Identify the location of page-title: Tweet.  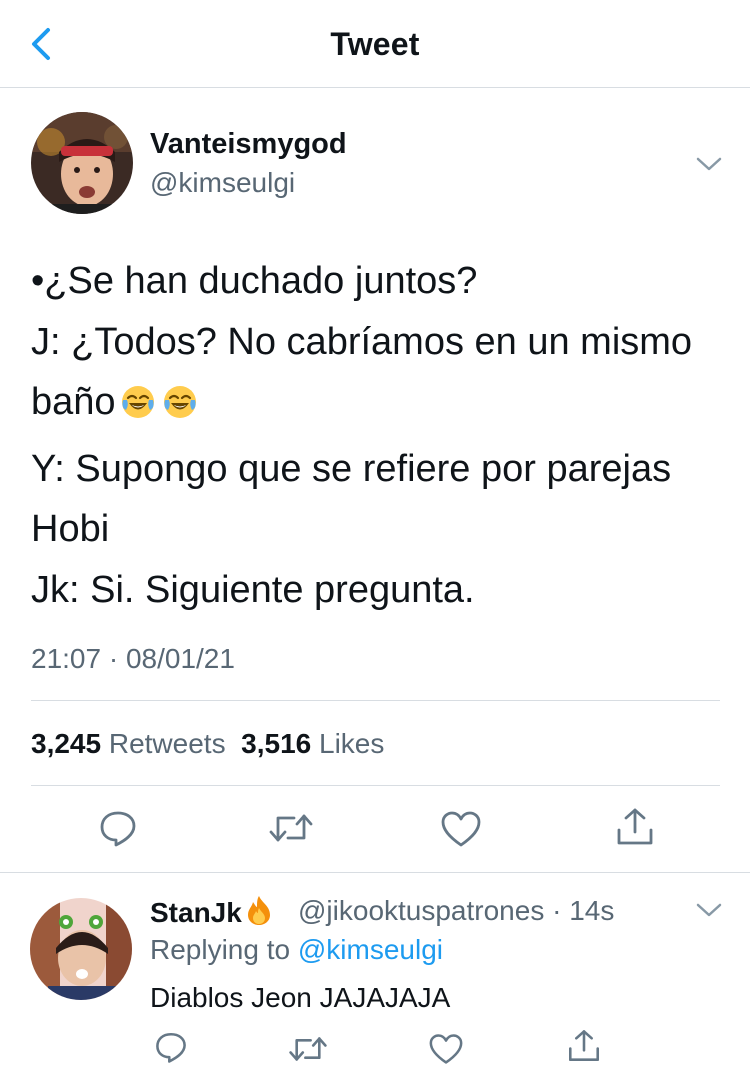
(375, 44).